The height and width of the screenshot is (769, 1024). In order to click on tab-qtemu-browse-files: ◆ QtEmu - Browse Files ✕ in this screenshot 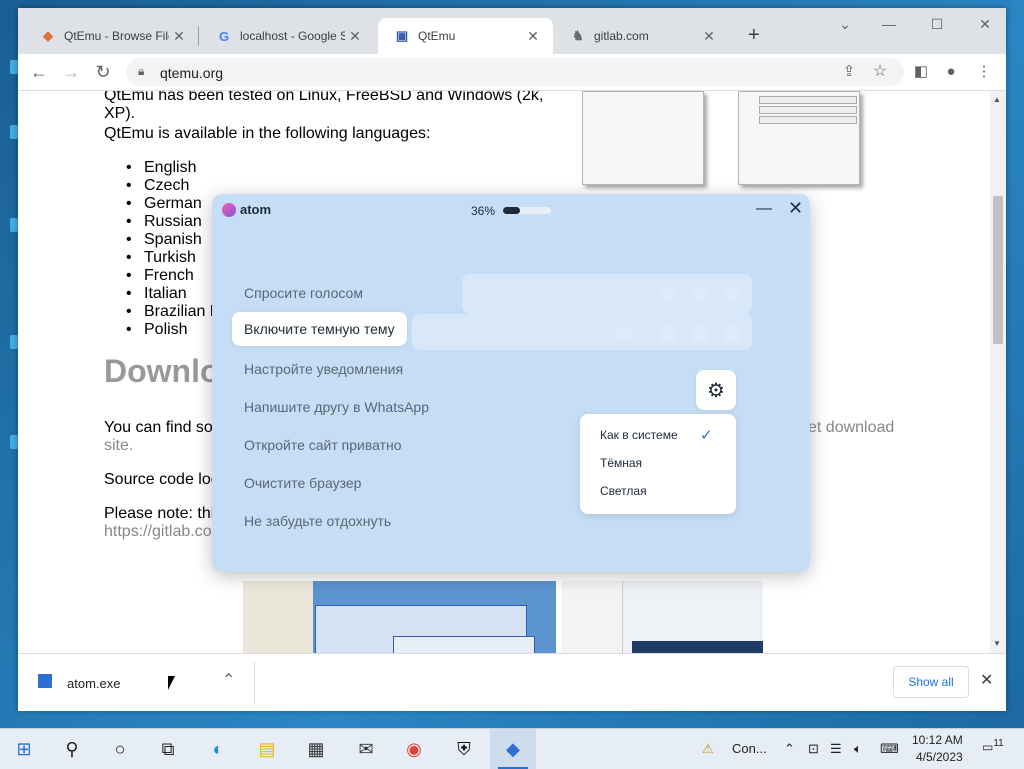, I will do `click(111, 36)`.